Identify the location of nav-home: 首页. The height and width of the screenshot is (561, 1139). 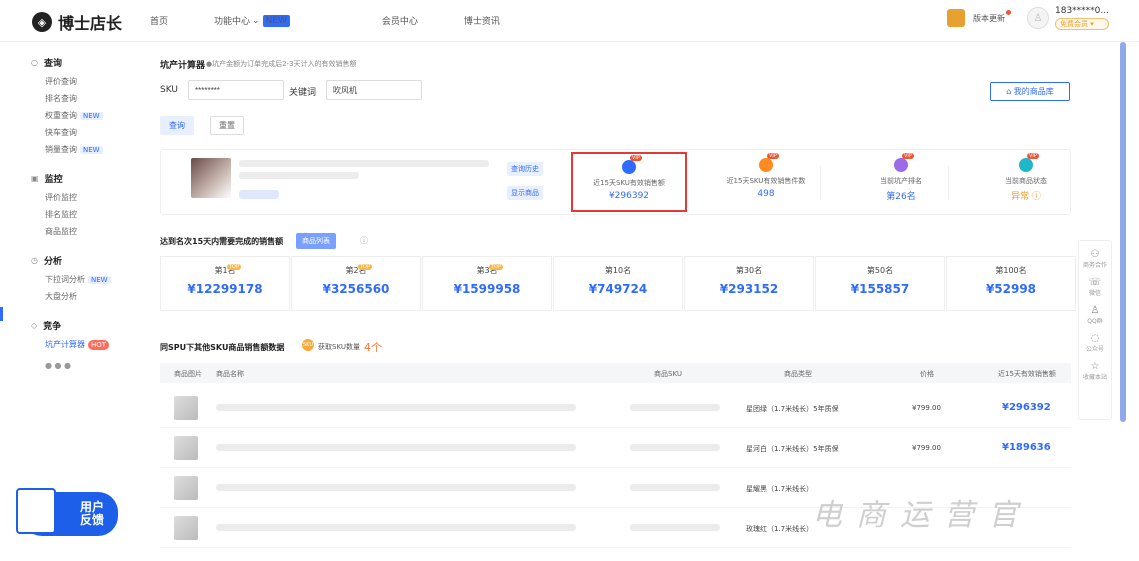
(159, 20).